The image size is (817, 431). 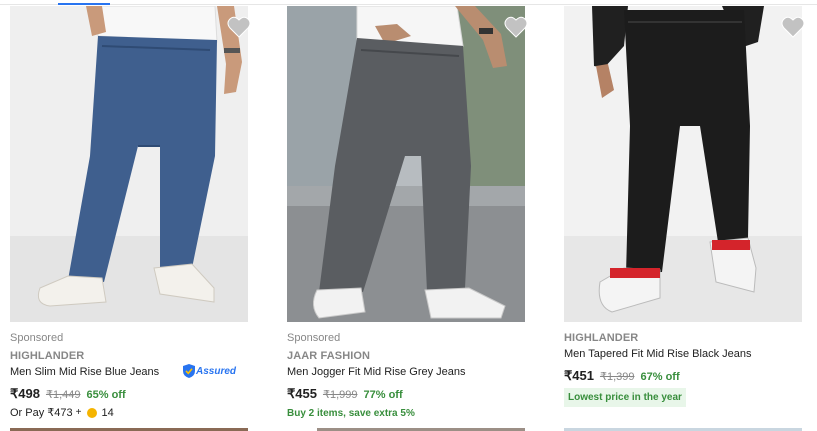 What do you see at coordinates (383, 395) in the screenshot?
I see `discount-percent: 77% off` at bounding box center [383, 395].